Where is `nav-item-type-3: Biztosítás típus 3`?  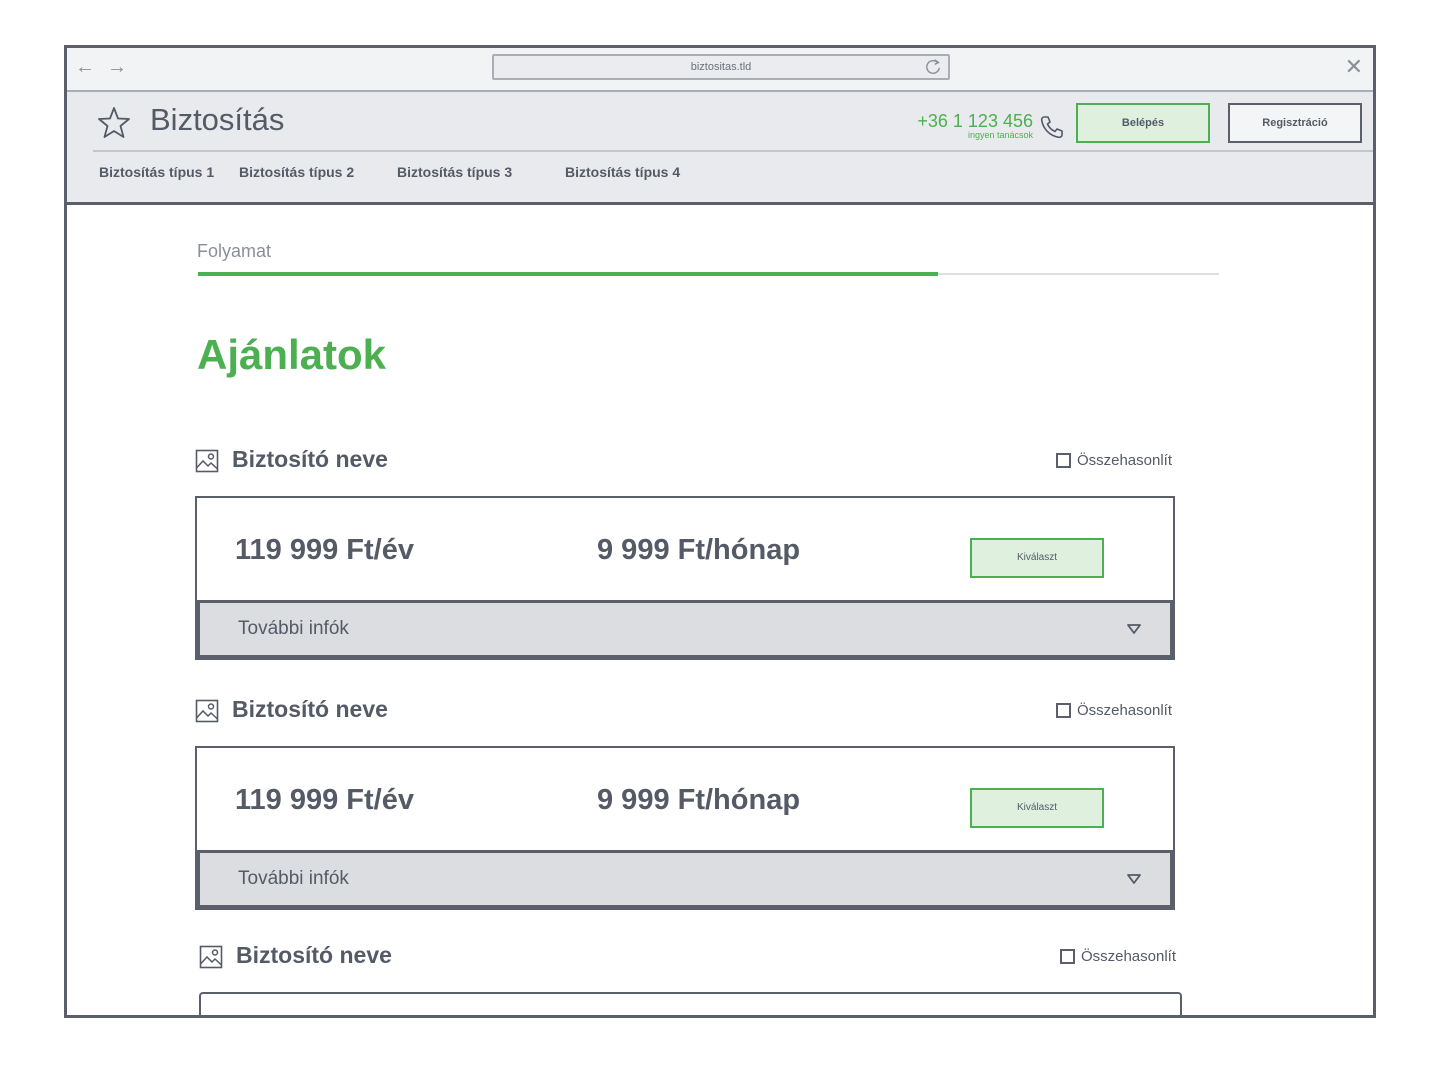 nav-item-type-3: Biztosítás típus 3 is located at coordinates (454, 172).